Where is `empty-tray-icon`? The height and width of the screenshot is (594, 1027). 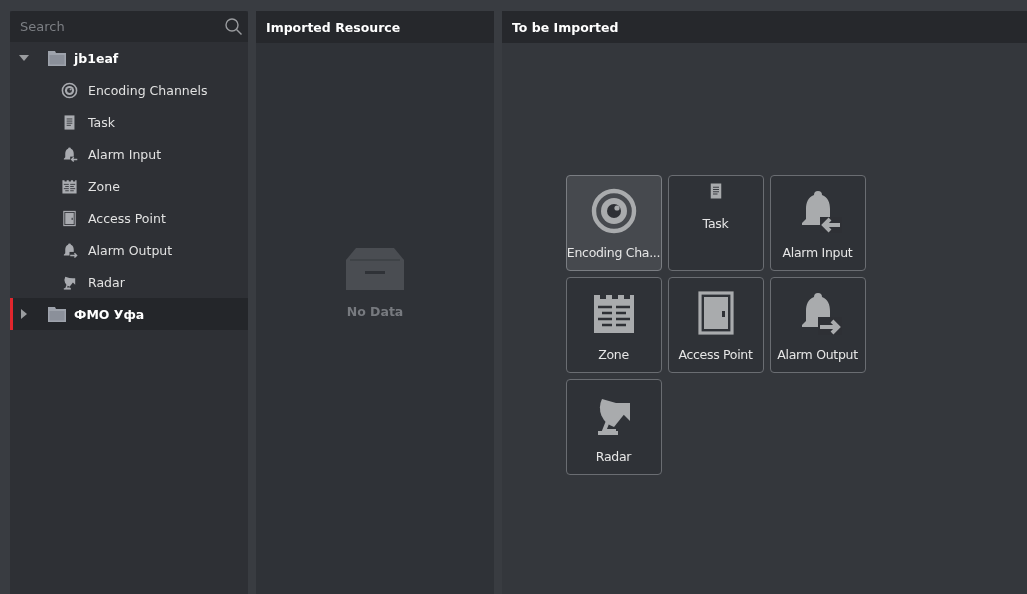
empty-tray-icon is located at coordinates (375, 269).